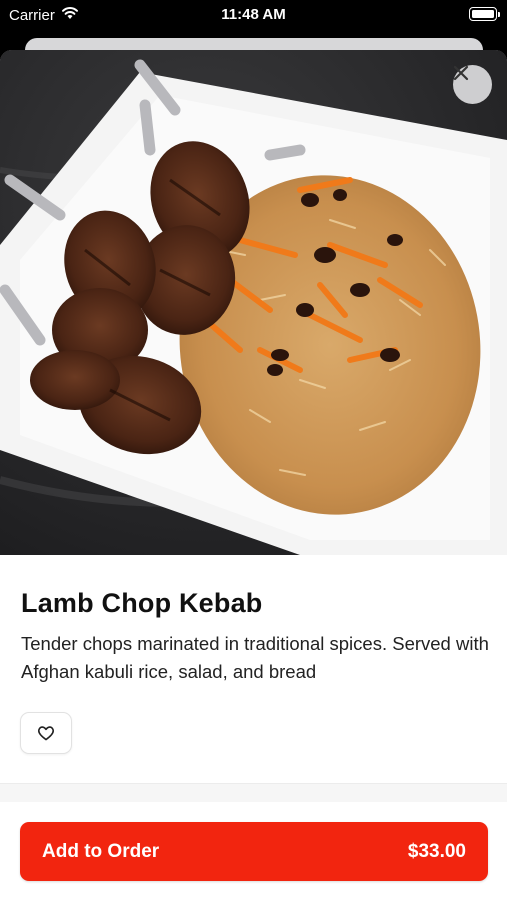  Describe the element at coordinates (484, 14) in the screenshot. I see `battery-icon` at that location.